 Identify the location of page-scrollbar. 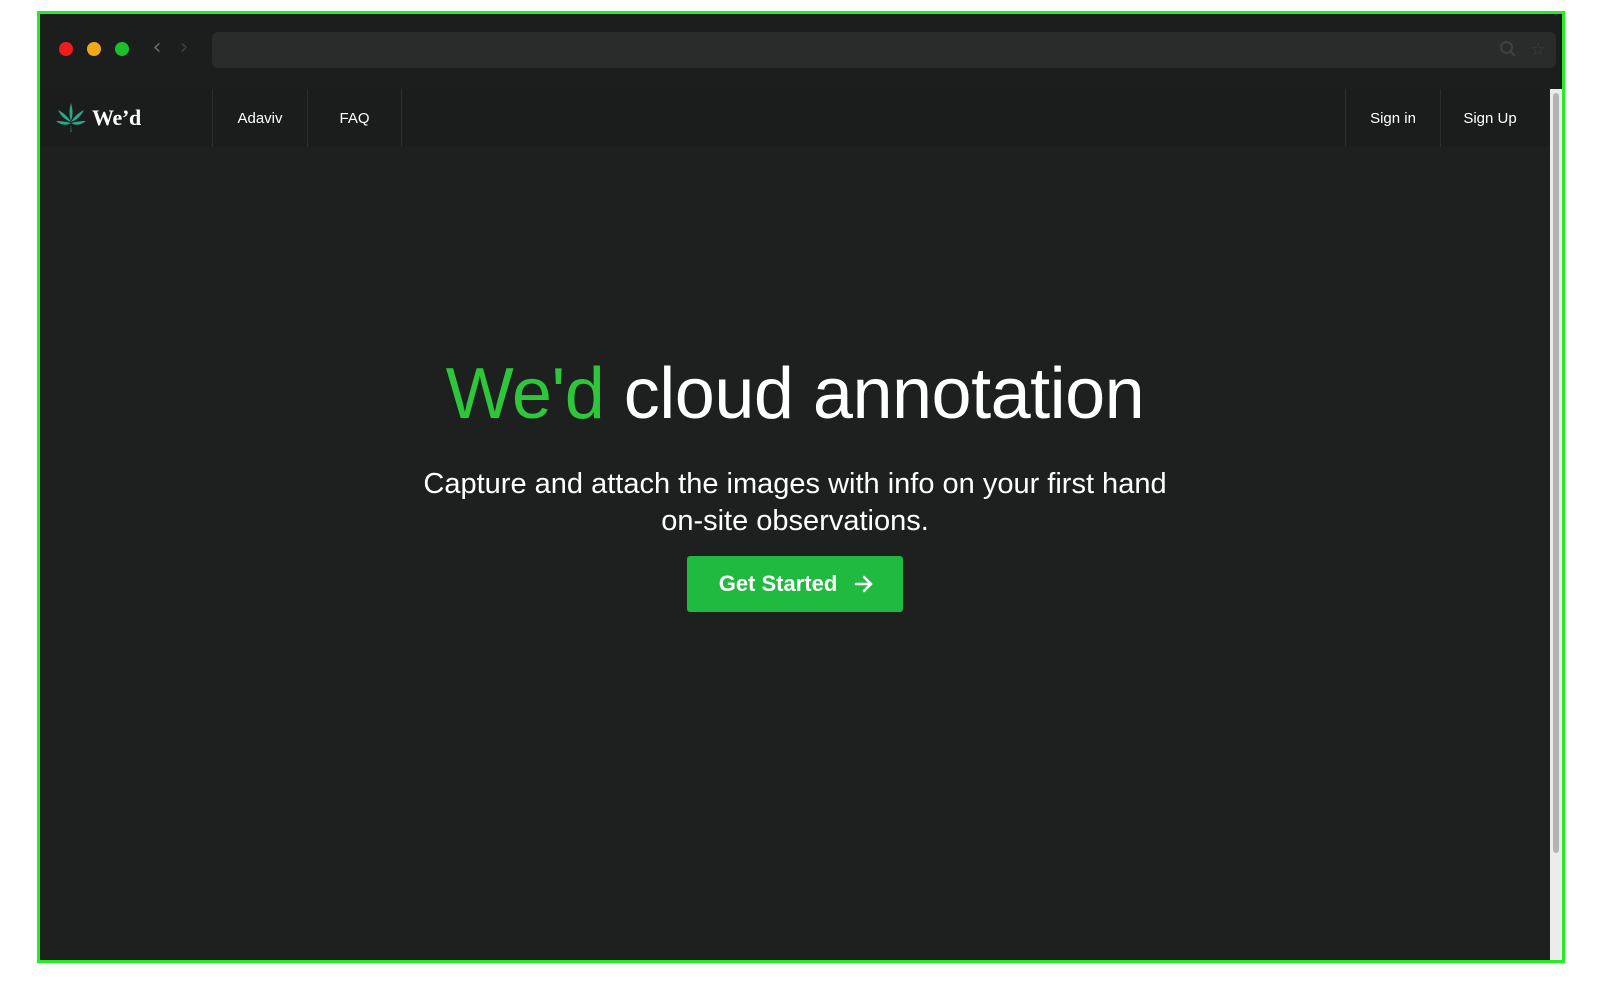
(1556, 524).